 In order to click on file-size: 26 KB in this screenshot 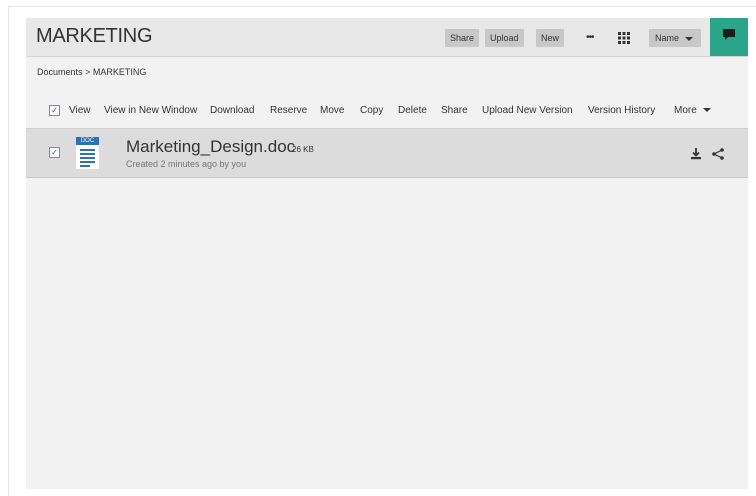, I will do `click(303, 149)`.